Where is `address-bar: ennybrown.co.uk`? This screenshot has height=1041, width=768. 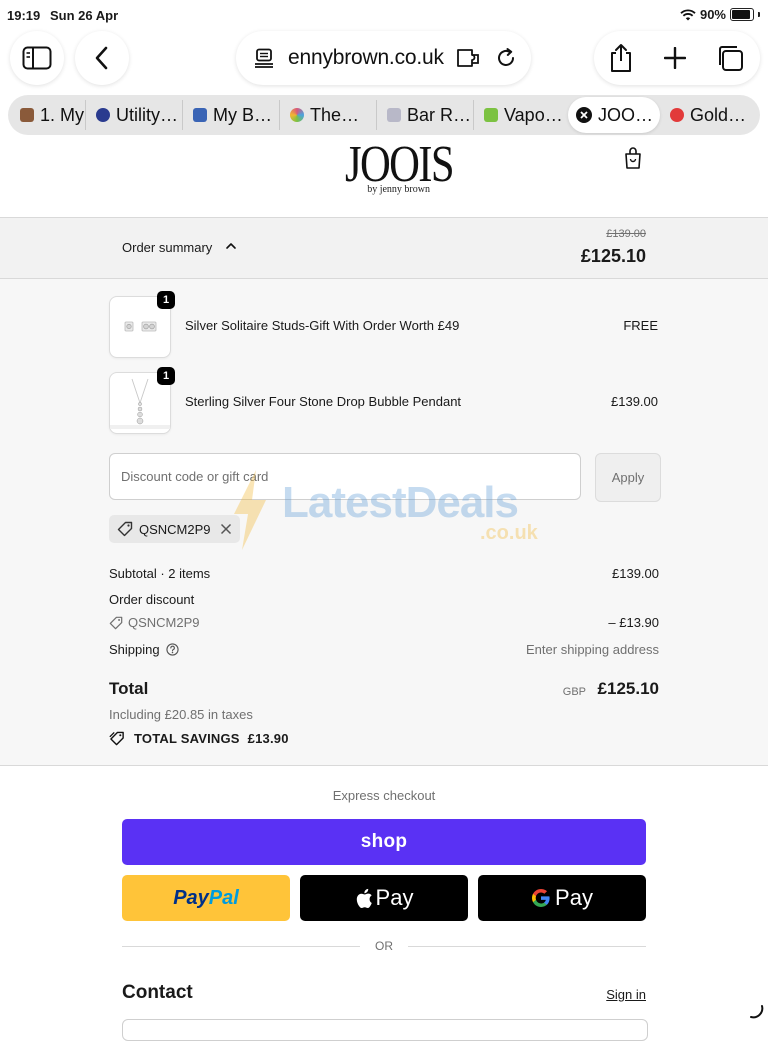
address-bar: ennybrown.co.uk is located at coordinates (383, 58).